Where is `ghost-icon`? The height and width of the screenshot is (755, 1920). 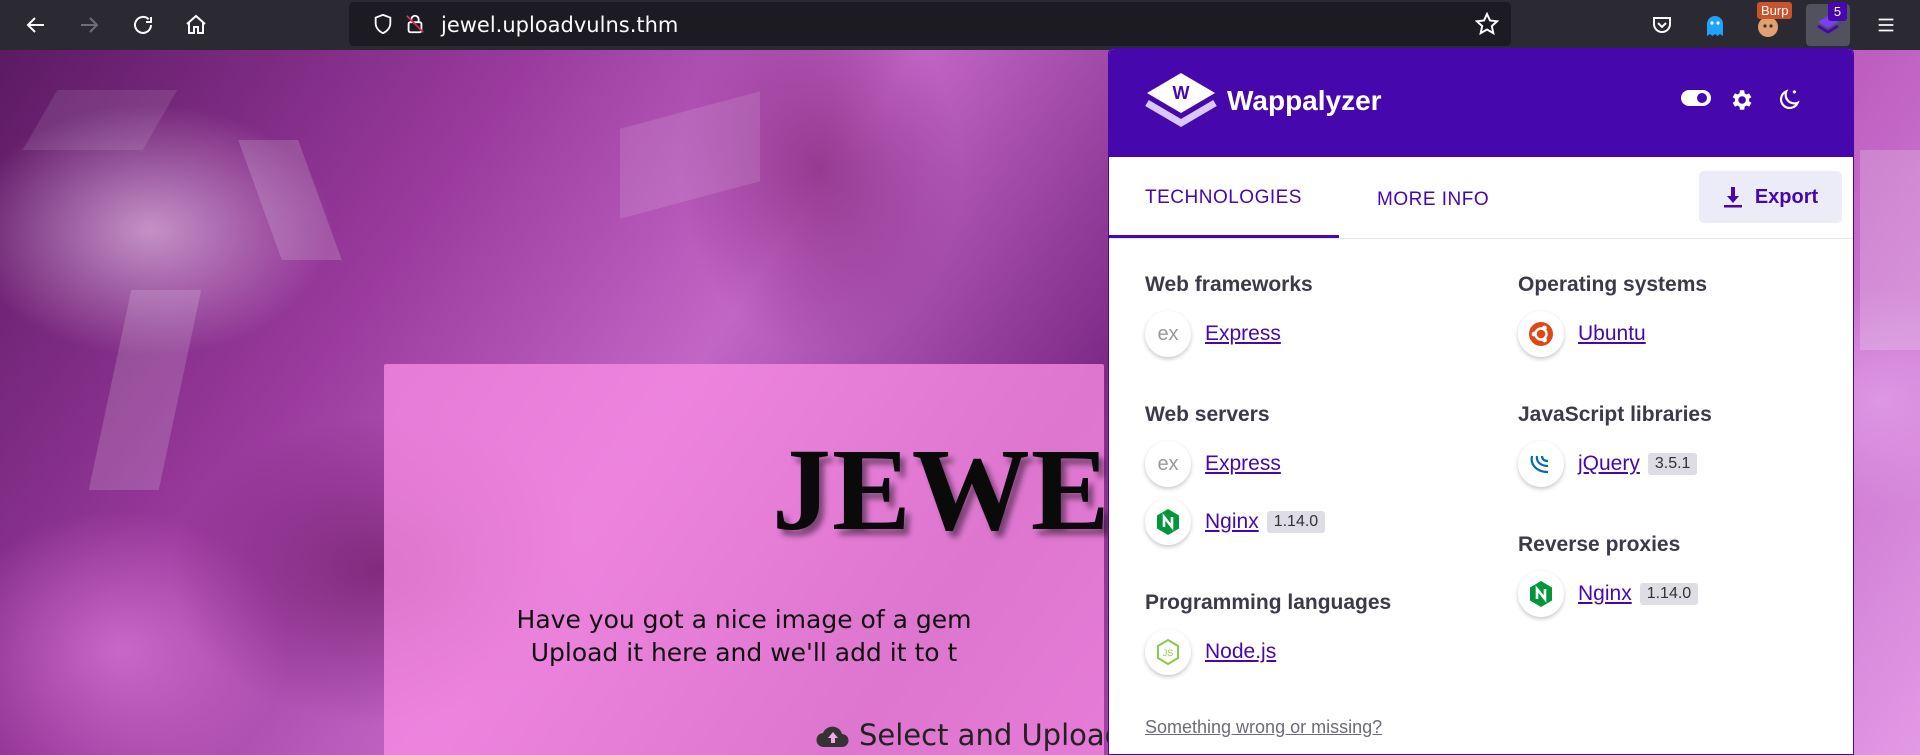 ghost-icon is located at coordinates (1715, 26).